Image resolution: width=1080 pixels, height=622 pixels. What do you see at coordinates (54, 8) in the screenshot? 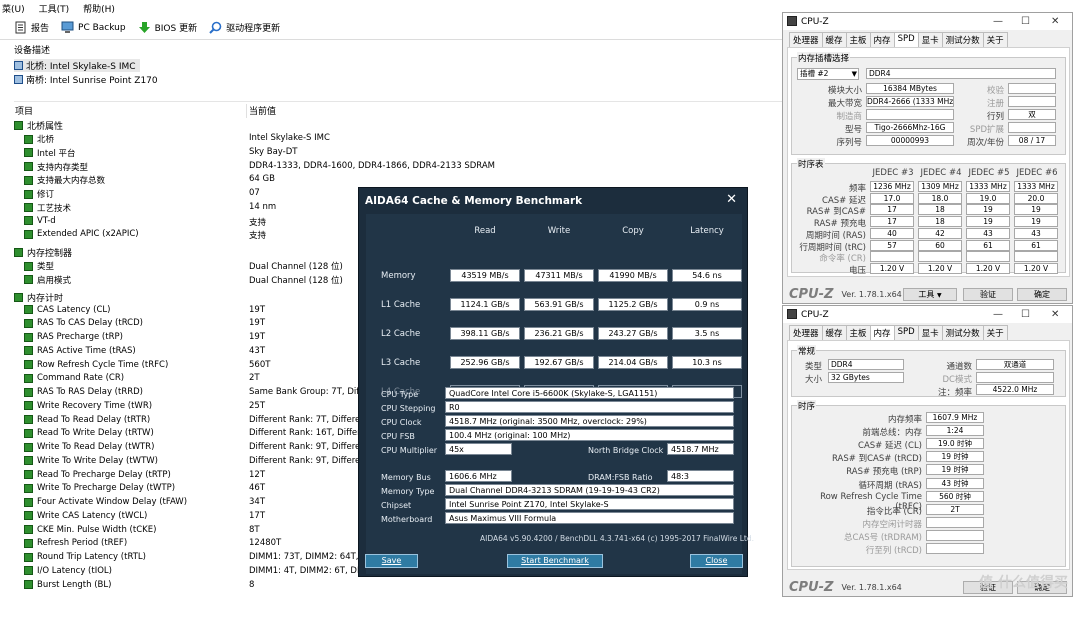
I see `menu-tools: 工具(T)` at bounding box center [54, 8].